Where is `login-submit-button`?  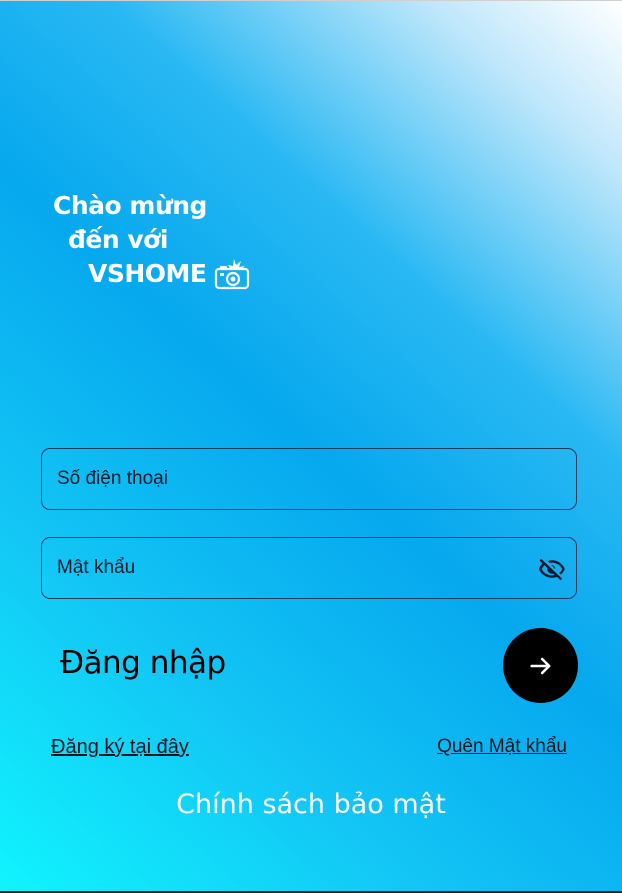
login-submit-button is located at coordinates (540, 665).